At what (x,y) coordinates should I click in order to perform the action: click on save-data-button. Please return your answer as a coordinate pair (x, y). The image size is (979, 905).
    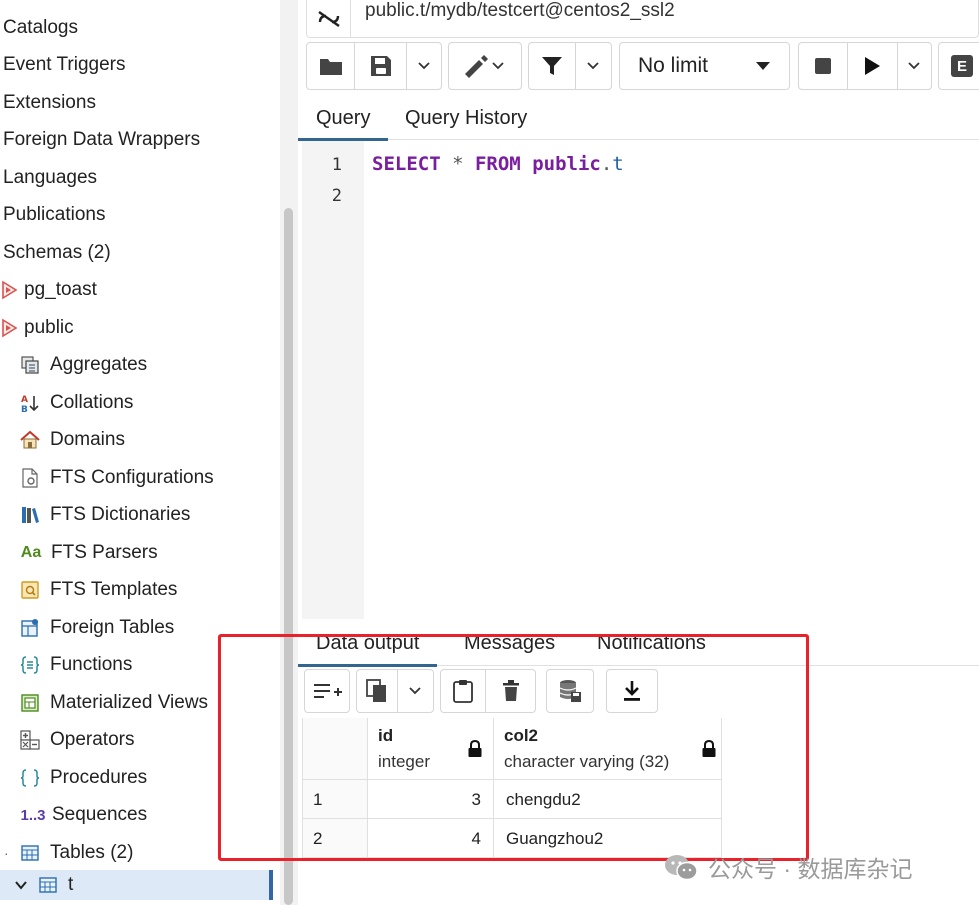
    Looking at the image, I should click on (570, 691).